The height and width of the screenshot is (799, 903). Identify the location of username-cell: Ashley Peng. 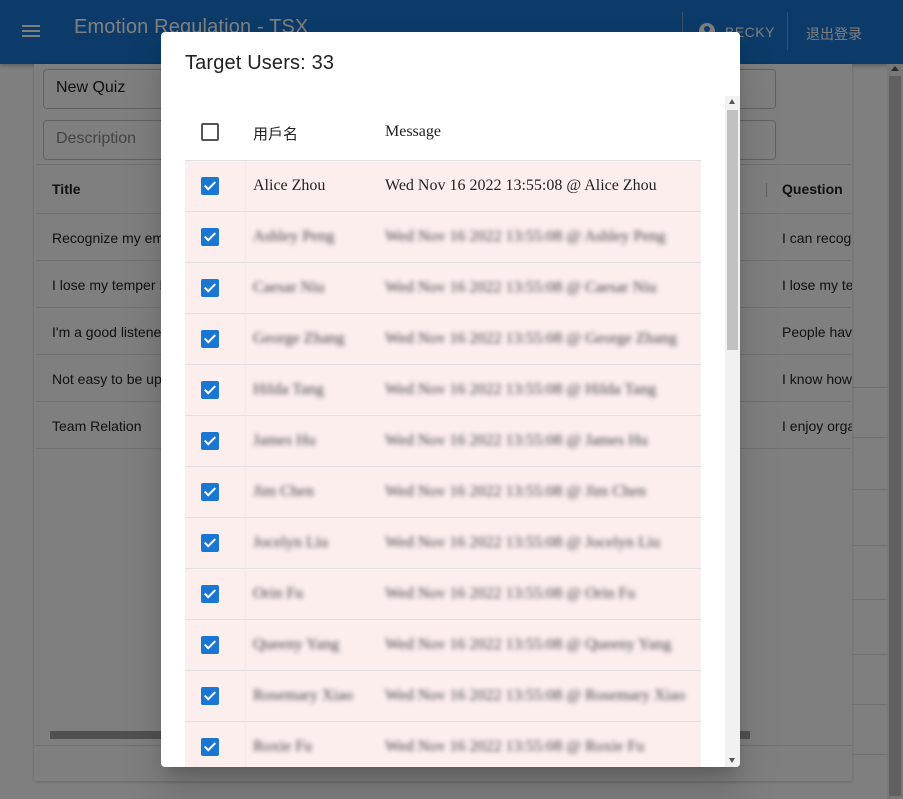
(294, 236).